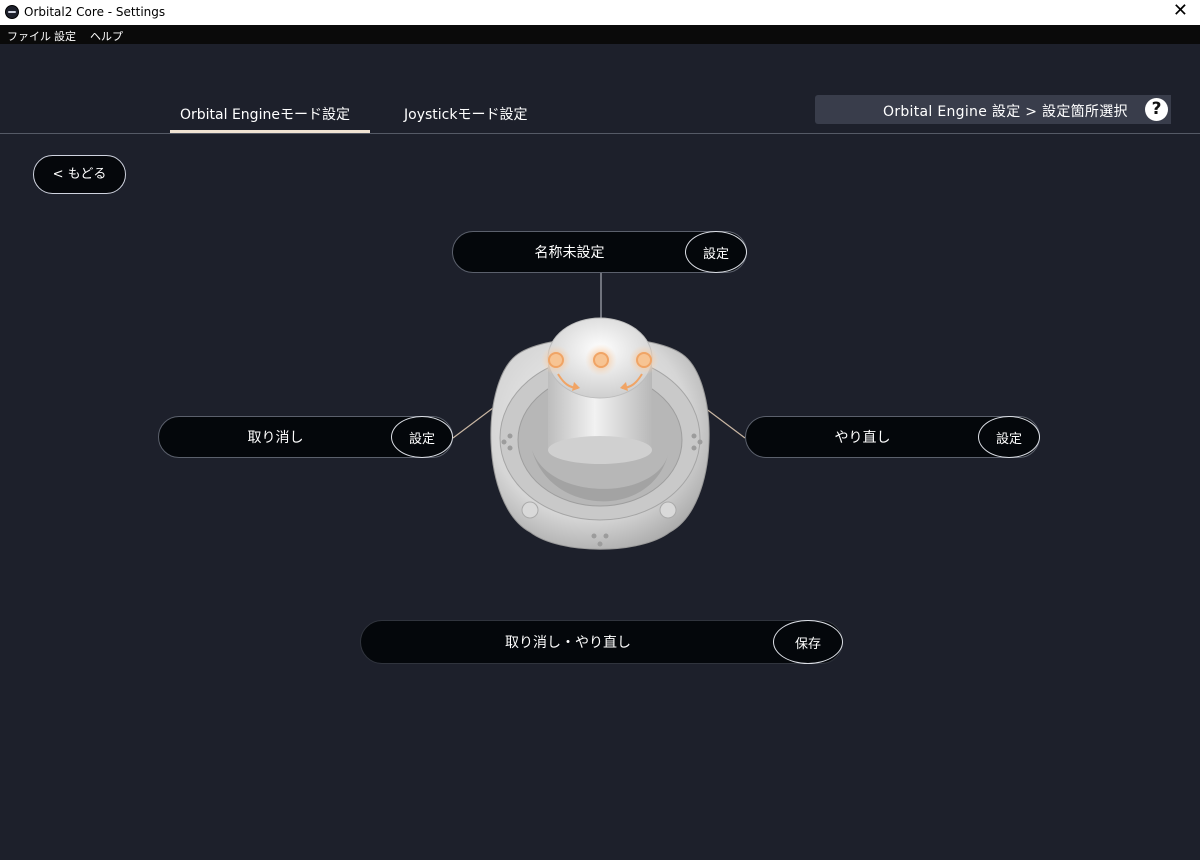  I want to click on window-title: Orbital2 Core - Settings, so click(95, 12).